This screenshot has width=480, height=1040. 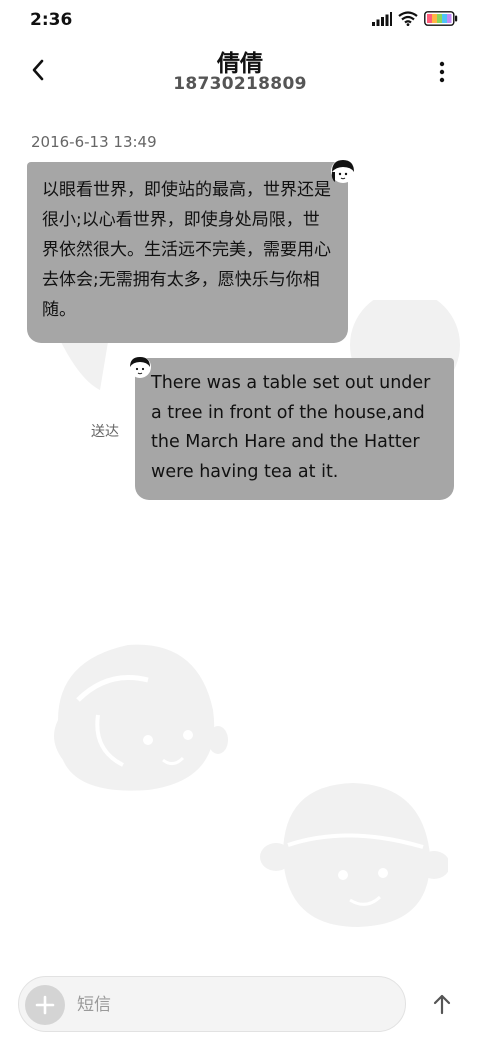 I want to click on send-button, so click(x=442, y=1004).